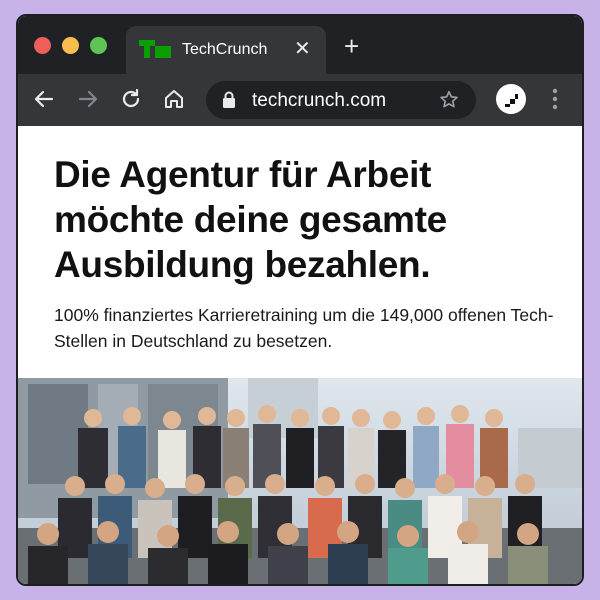 This screenshot has width=600, height=600. What do you see at coordinates (88, 99) in the screenshot?
I see `arrow-right-icon` at bounding box center [88, 99].